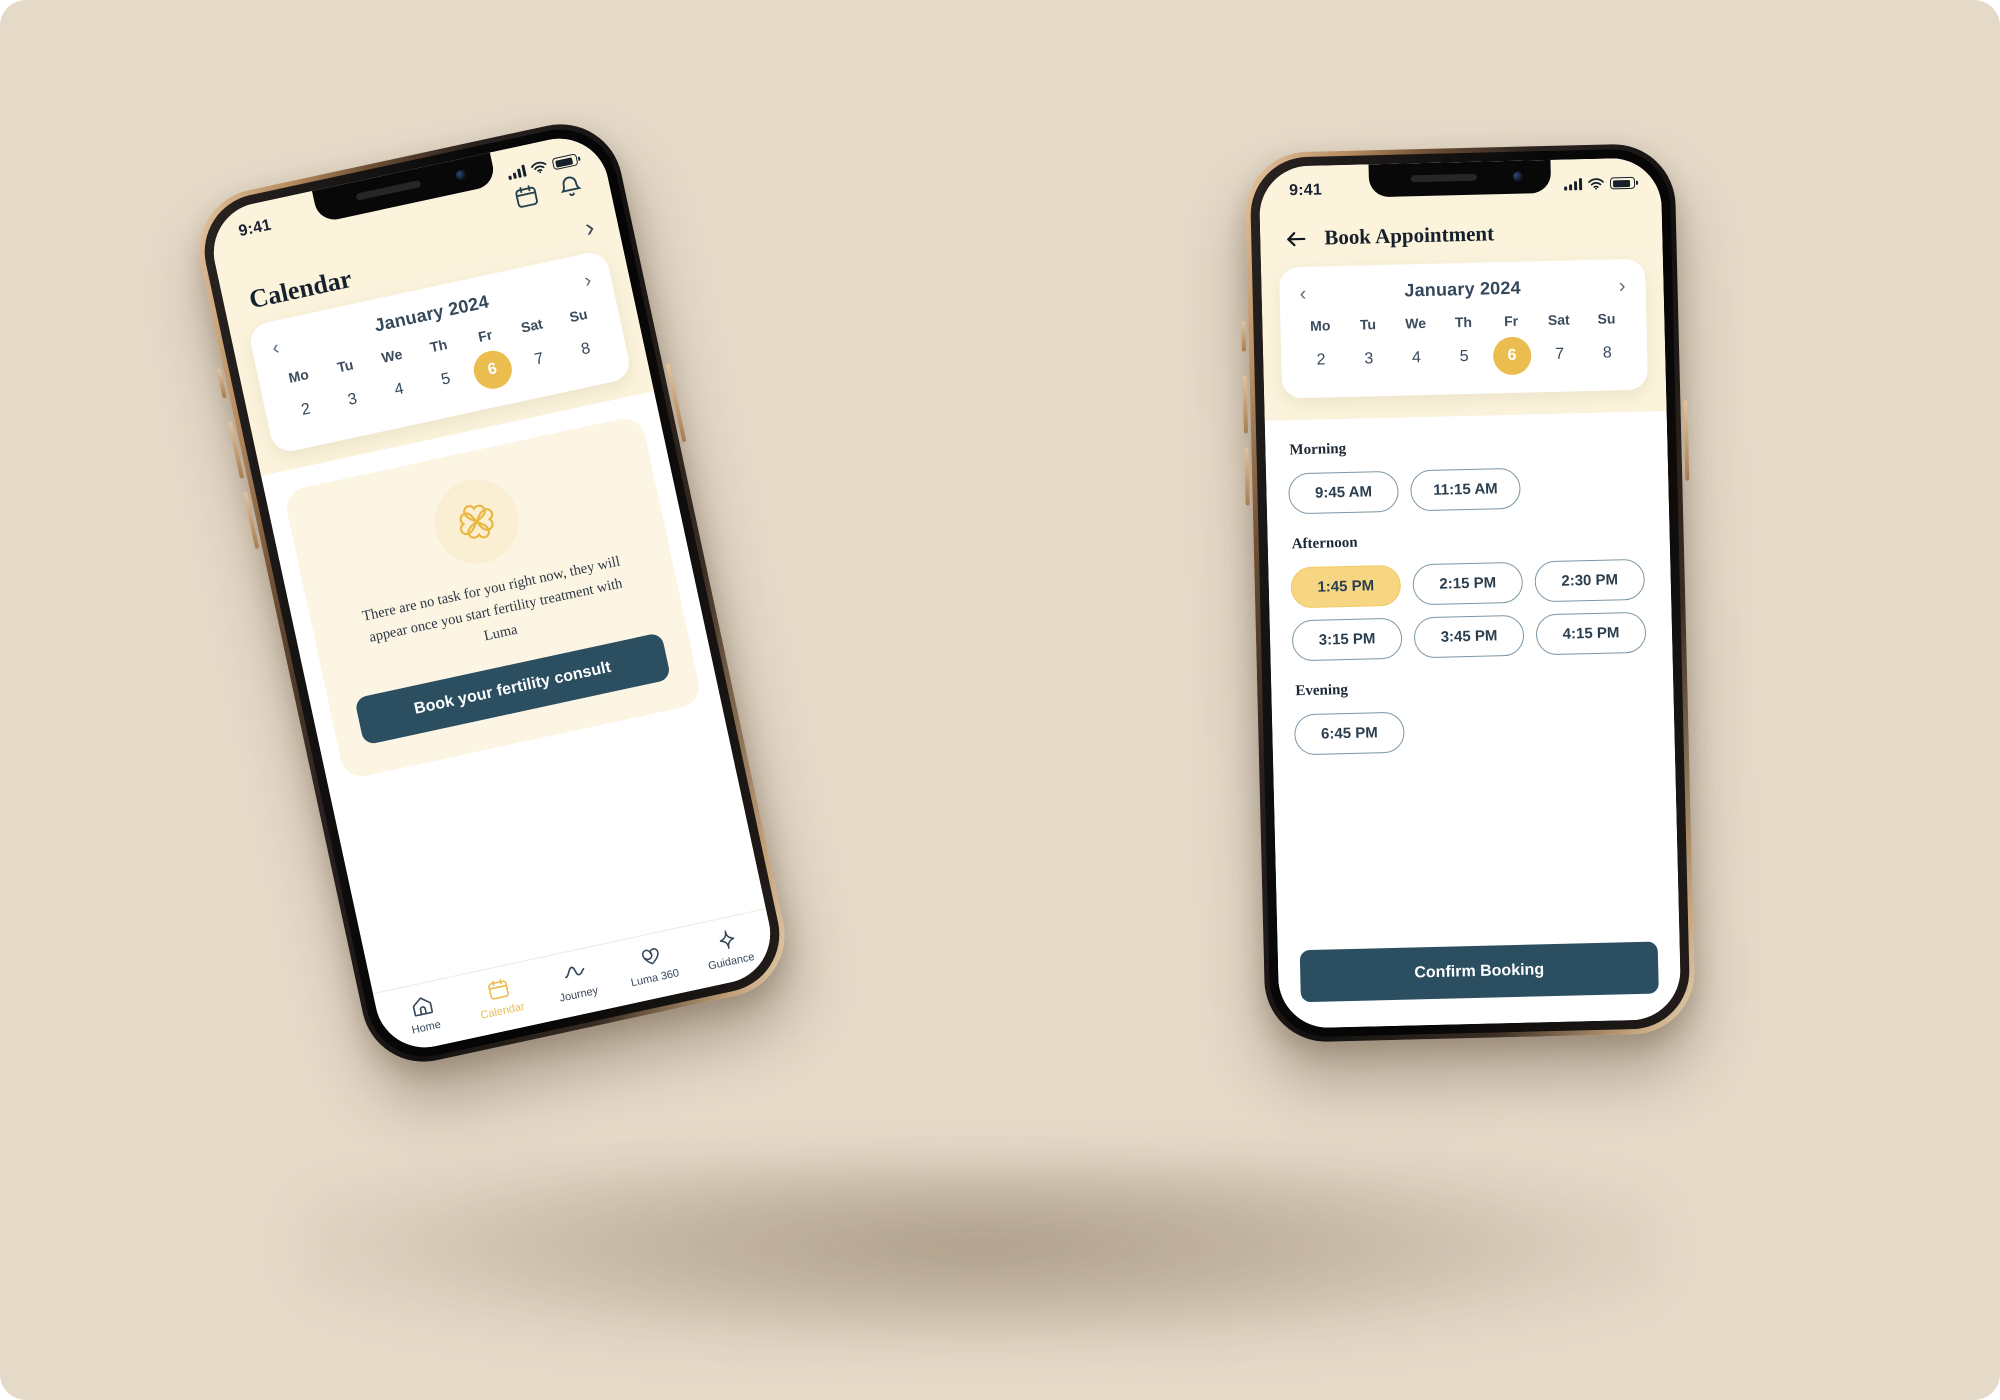  Describe the element at coordinates (421, 1005) in the screenshot. I see `home-icon` at that location.